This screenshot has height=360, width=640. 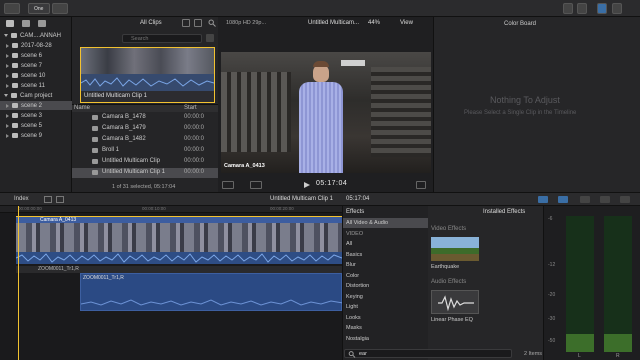 I want to click on effects-browser-toggle, so click(x=625, y=199).